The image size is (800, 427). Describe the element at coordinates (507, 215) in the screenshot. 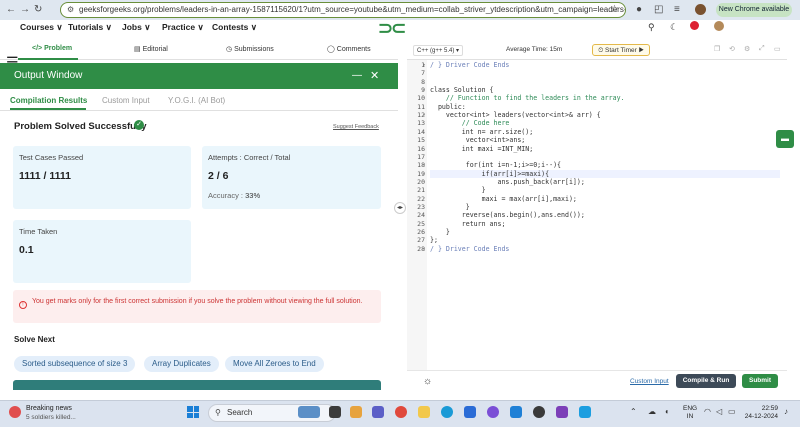

I see `code-line: reverse(ans.begin(),ans.end());` at that location.